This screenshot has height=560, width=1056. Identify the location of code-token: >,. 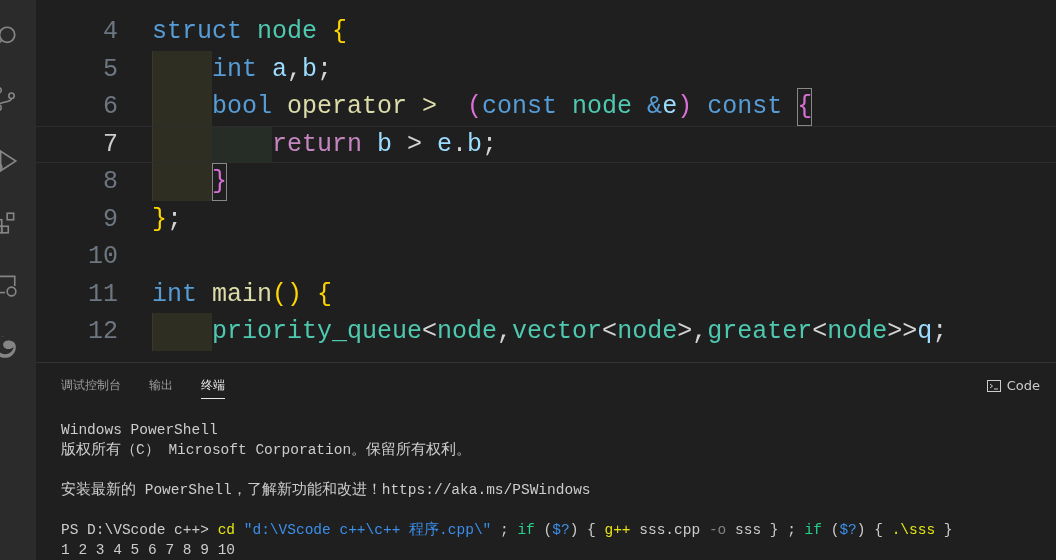
(692, 332).